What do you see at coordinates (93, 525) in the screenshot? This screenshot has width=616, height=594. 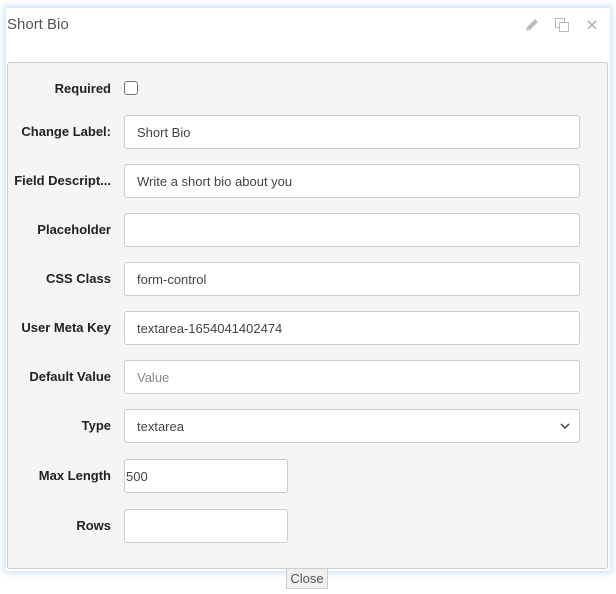 I see `rows-label: Rows` at bounding box center [93, 525].